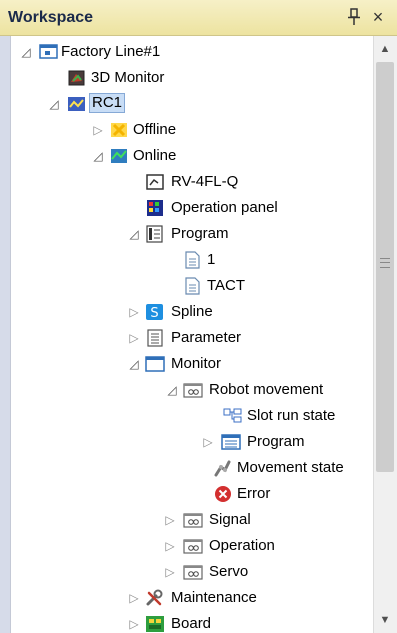 The image size is (397, 633). What do you see at coordinates (223, 468) in the screenshot?
I see `movement-state-icon` at bounding box center [223, 468].